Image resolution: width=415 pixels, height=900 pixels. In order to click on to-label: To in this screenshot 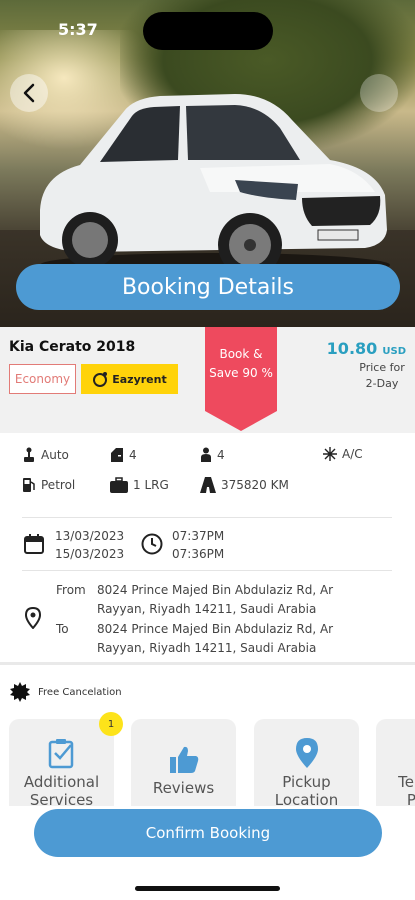, I will do `click(62, 629)`.